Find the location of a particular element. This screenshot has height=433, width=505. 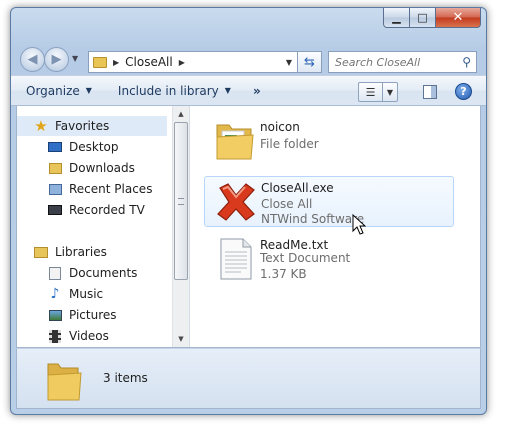

breadcrumb-closeall: CloseAll is located at coordinates (149, 62).